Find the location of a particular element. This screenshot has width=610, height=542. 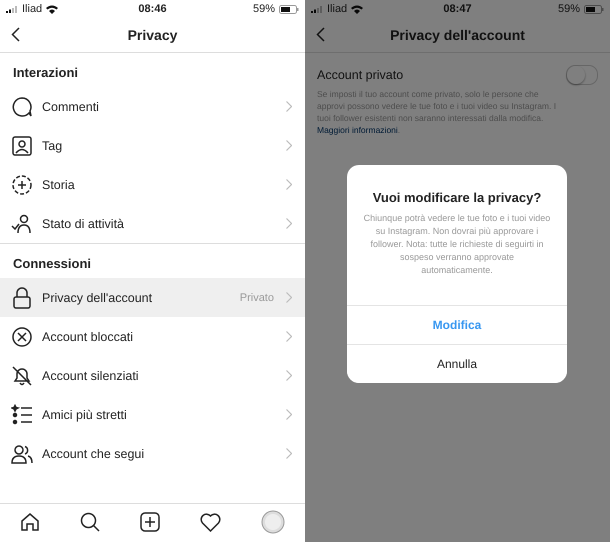

section-header: Interazioni is located at coordinates (46, 73).